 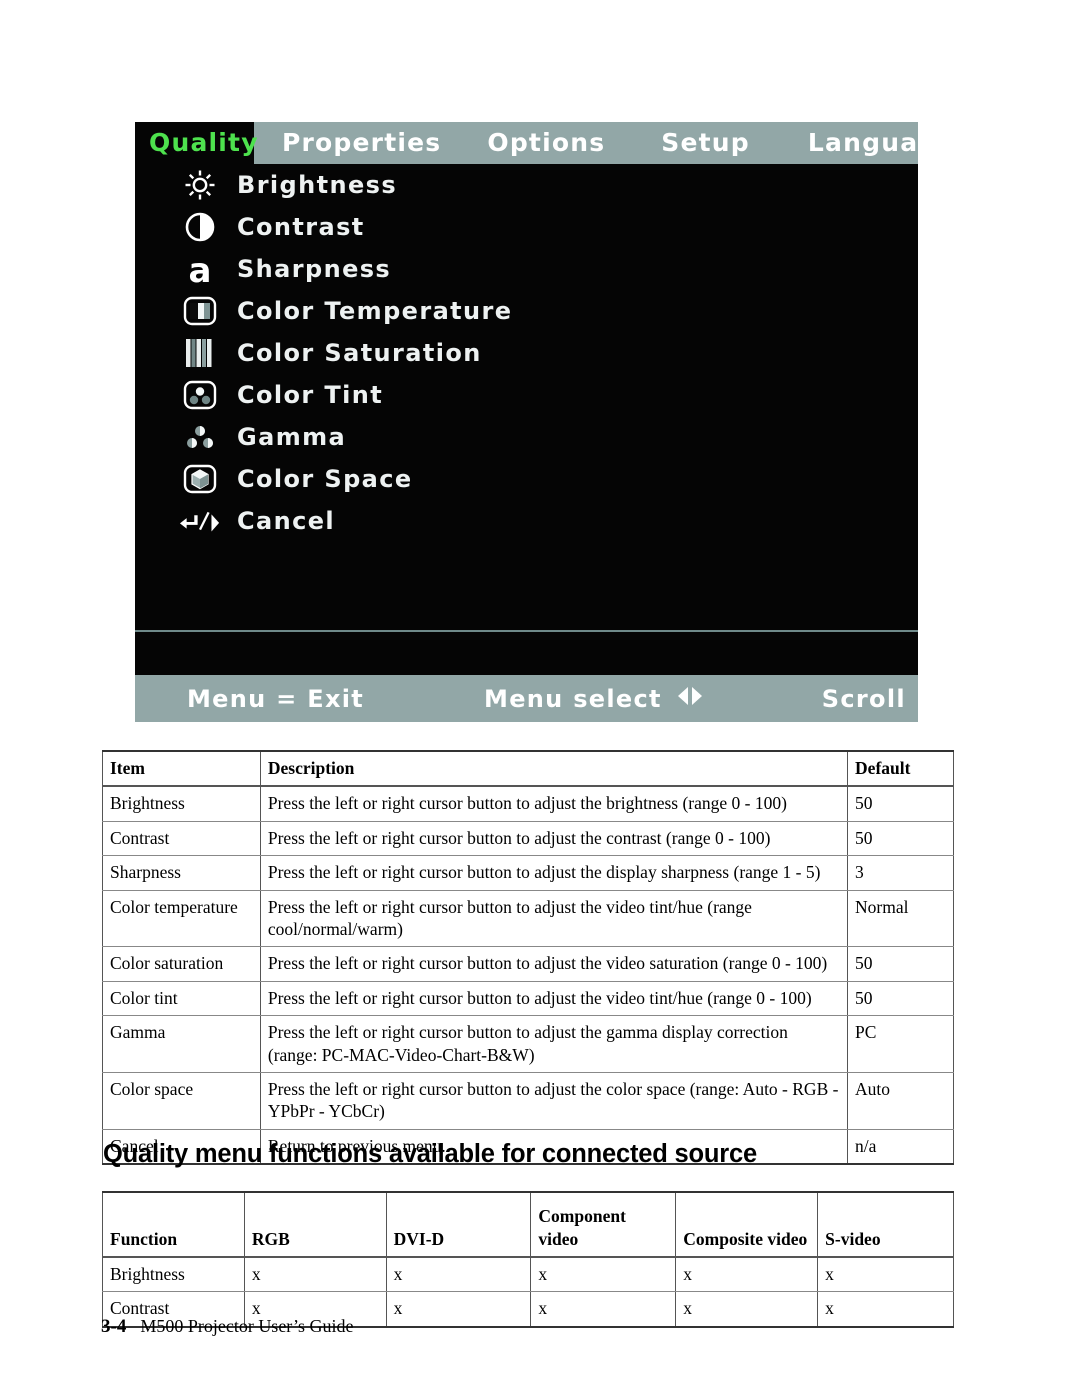 I want to click on cell-item: Brightness, so click(x=181, y=803).